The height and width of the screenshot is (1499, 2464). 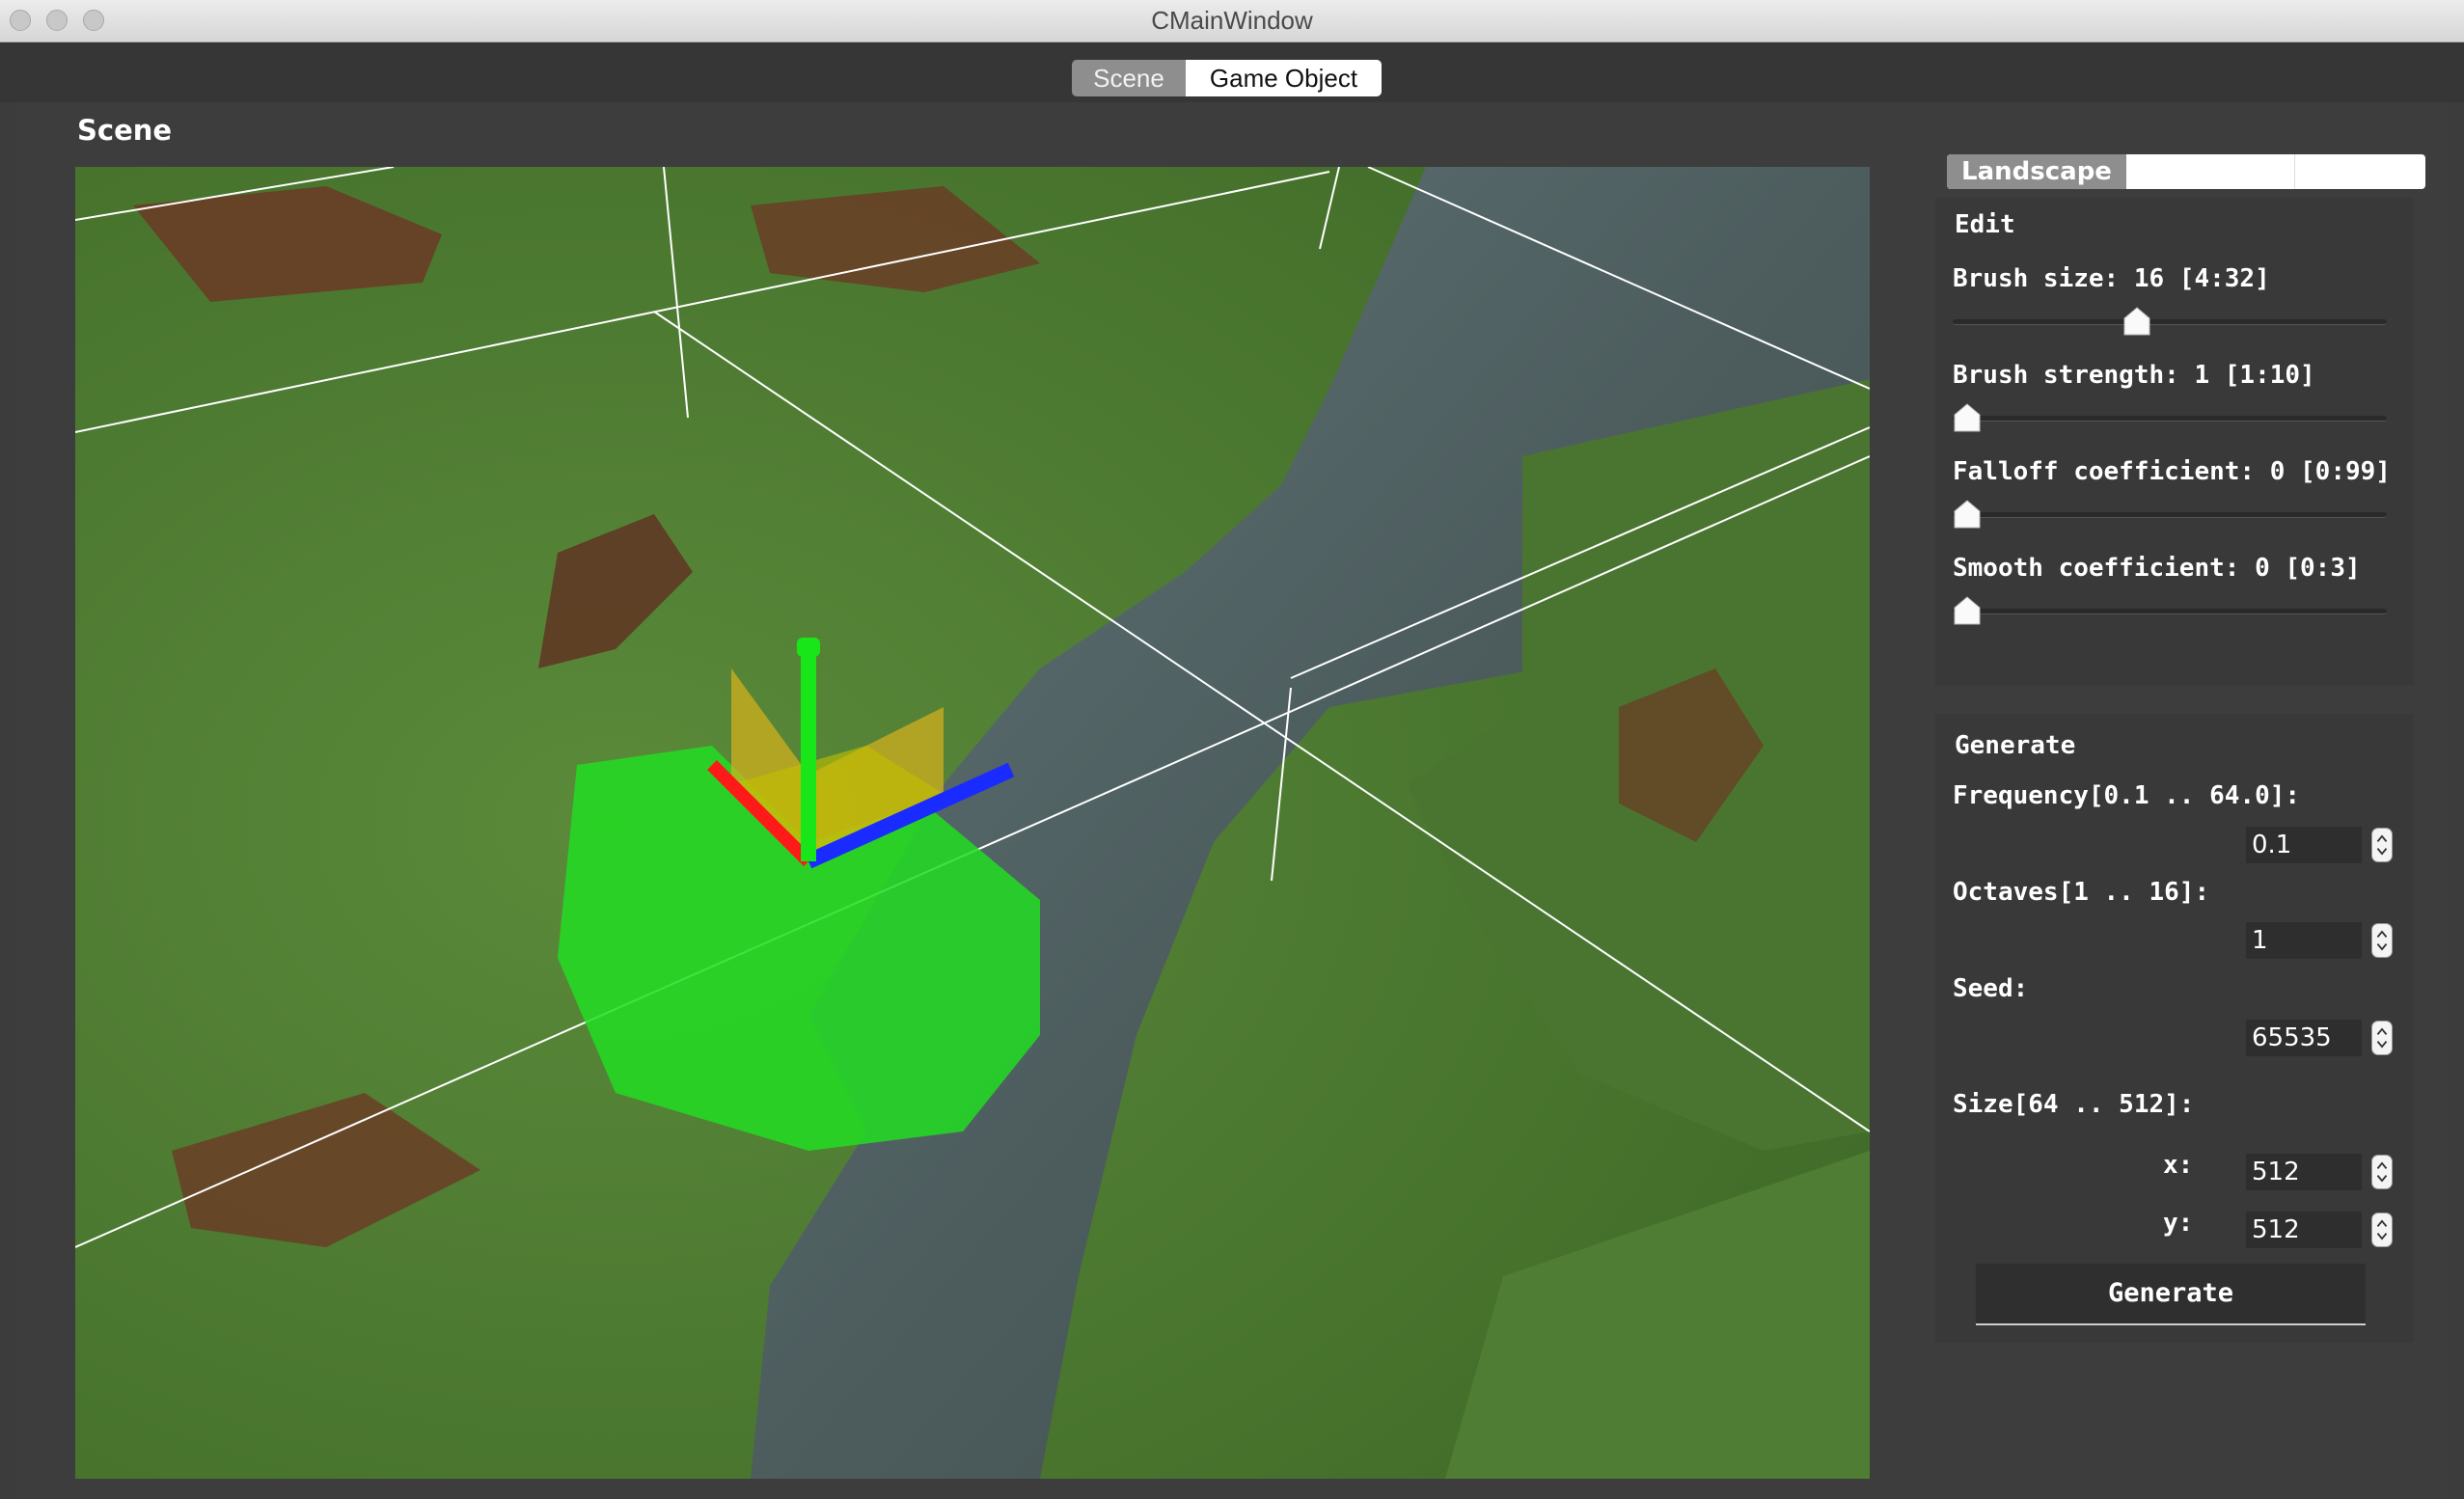 I want to click on generate-group-title: Generate, so click(x=2015, y=745).